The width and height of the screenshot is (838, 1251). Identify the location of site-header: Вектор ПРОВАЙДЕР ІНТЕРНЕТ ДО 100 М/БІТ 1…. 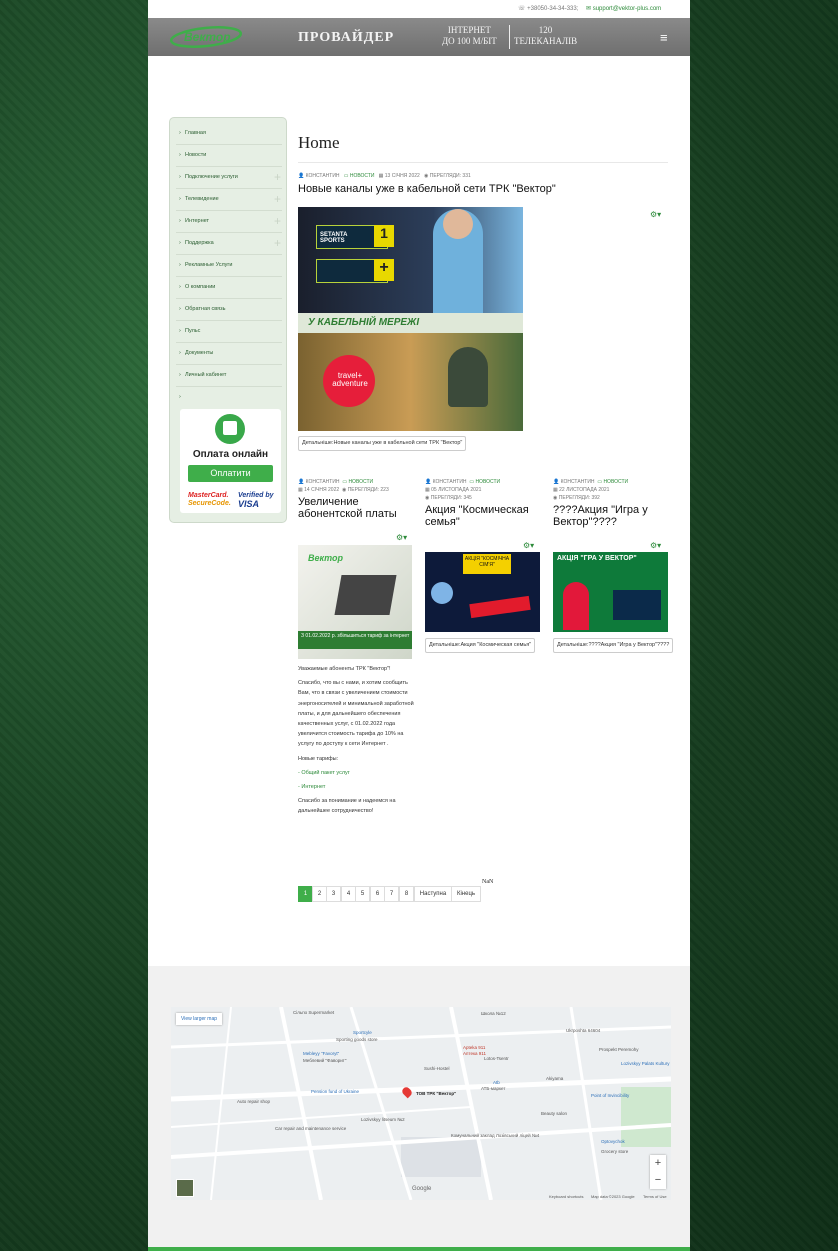
(419, 37).